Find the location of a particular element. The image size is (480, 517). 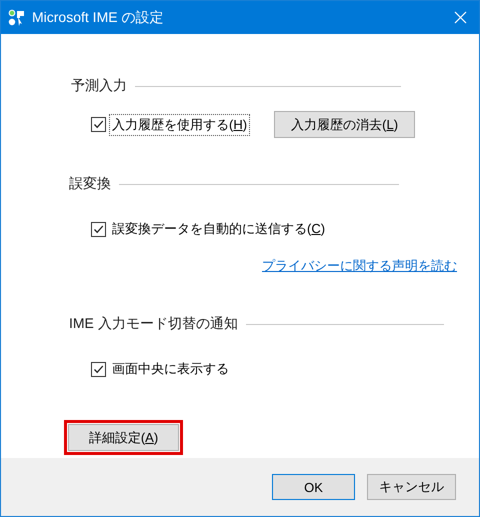

privacy-link: プライバシーに関する声明を読む is located at coordinates (359, 266).